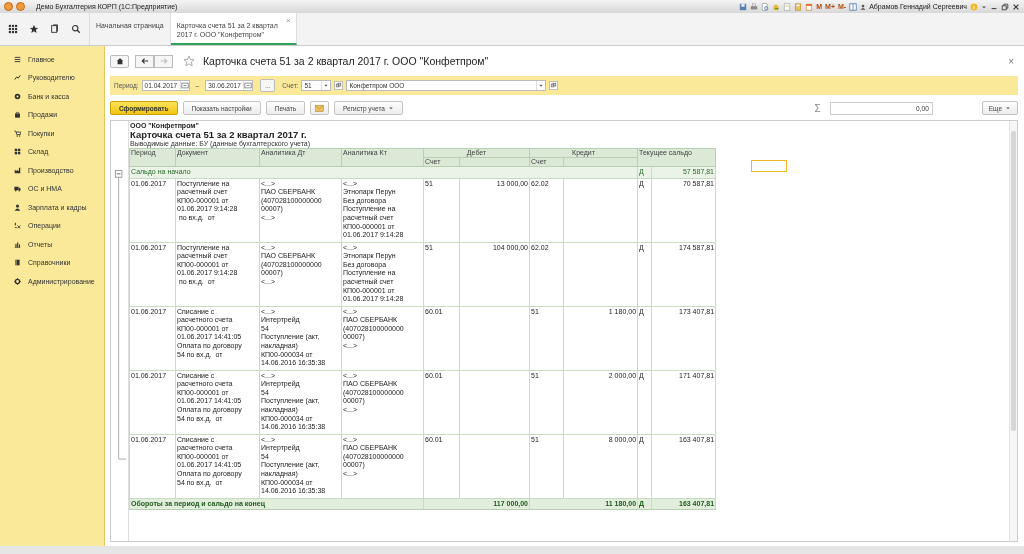  Describe the element at coordinates (769, 166) in the screenshot. I see `selected-cell` at that location.